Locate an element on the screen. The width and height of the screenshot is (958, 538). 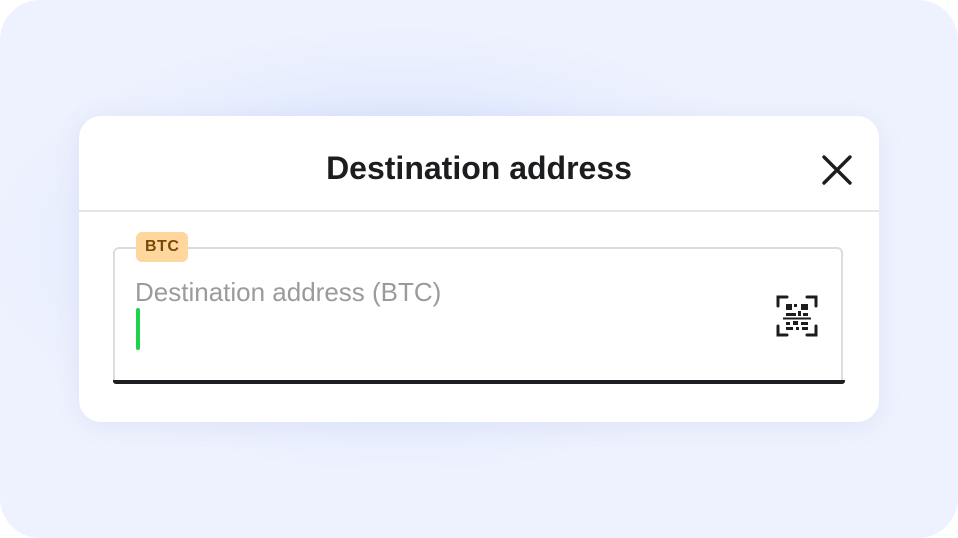
close-button is located at coordinates (837, 170).